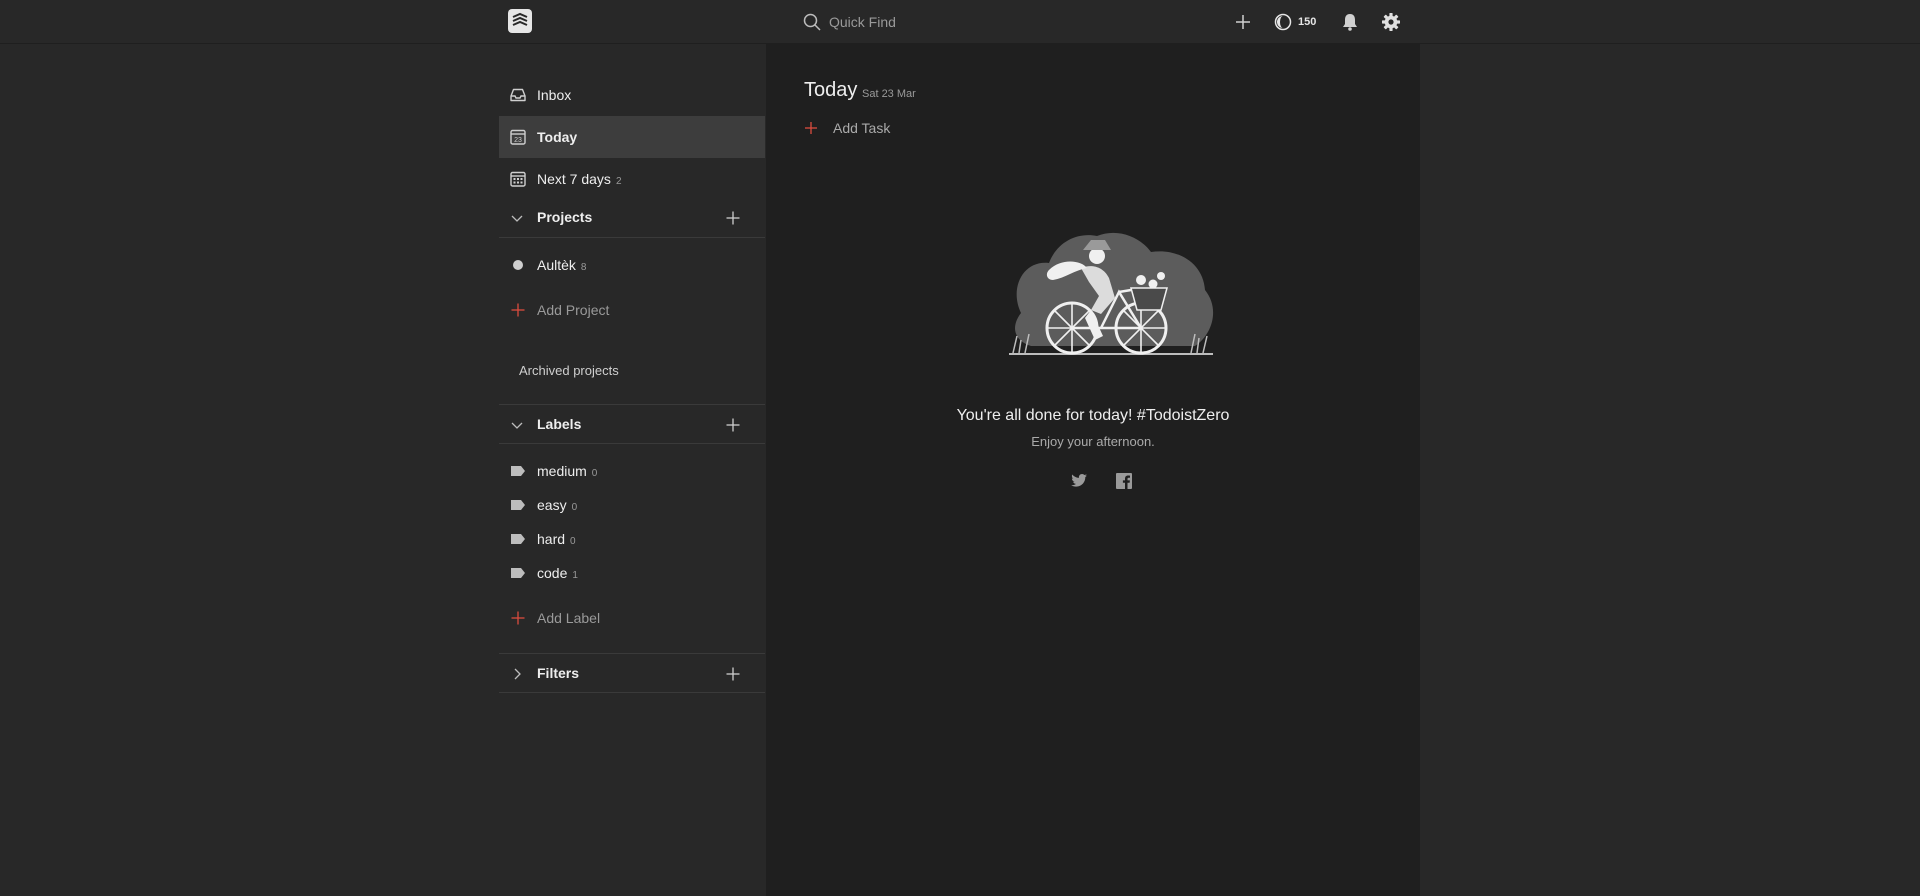 The width and height of the screenshot is (1920, 896). What do you see at coordinates (632, 618) in the screenshot?
I see `add-label-button: Add Label` at bounding box center [632, 618].